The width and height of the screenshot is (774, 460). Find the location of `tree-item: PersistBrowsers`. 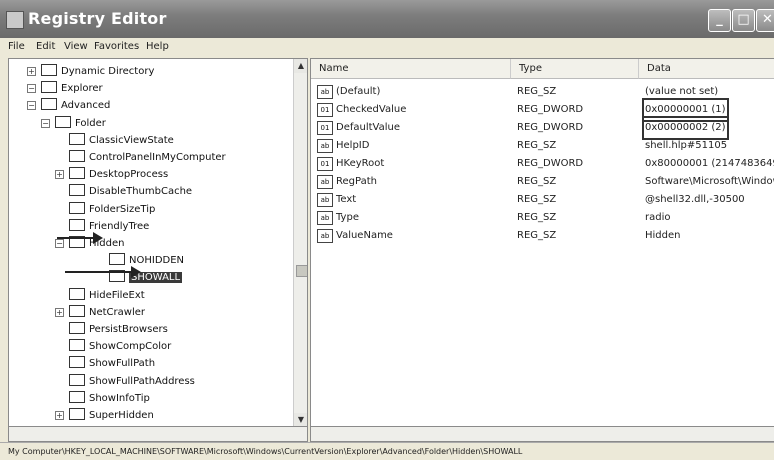

tree-item: PersistBrowsers is located at coordinates (118, 329).